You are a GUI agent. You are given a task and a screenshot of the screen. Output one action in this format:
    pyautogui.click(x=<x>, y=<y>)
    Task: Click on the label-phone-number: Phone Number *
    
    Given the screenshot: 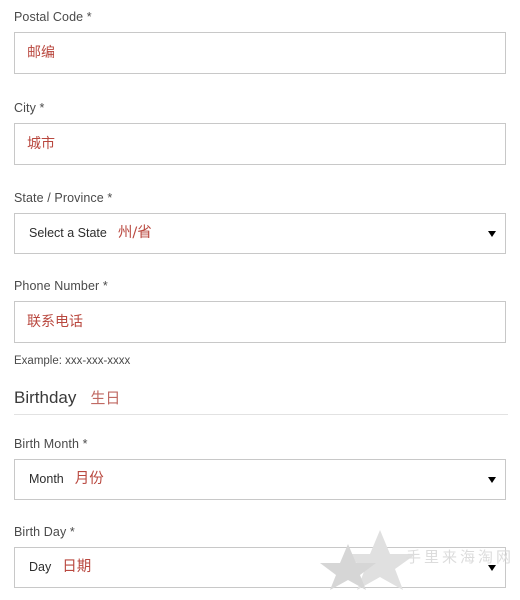 What is the action you would take?
    pyautogui.click(x=61, y=286)
    